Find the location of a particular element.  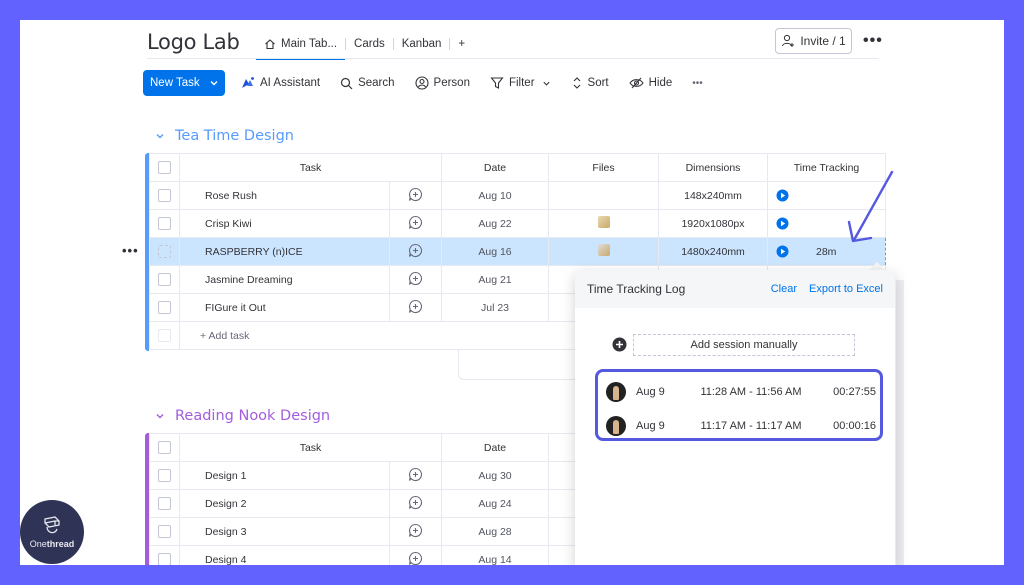

add-session-manually-button: Add session manually is located at coordinates (744, 345).